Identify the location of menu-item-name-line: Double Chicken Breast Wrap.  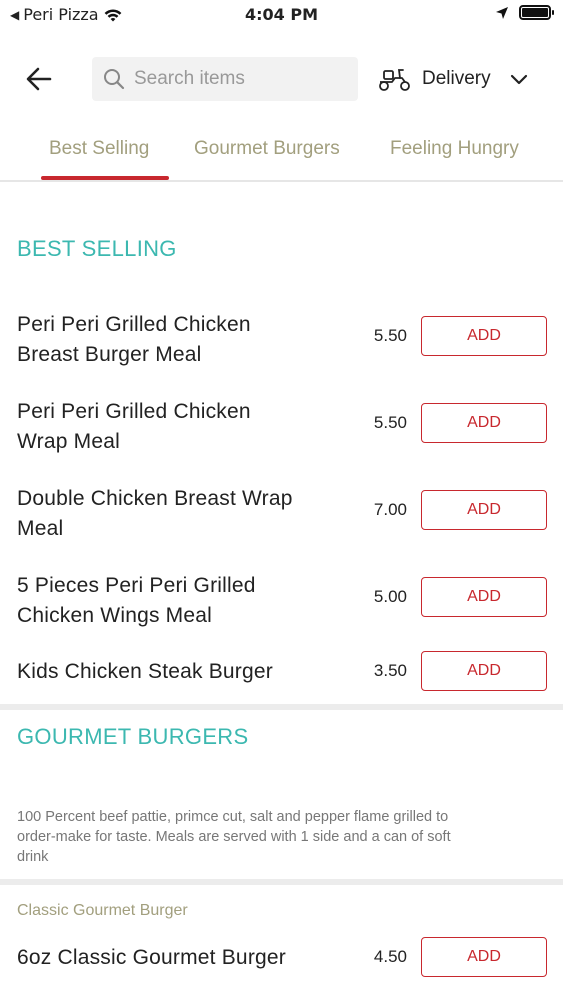
(155, 498).